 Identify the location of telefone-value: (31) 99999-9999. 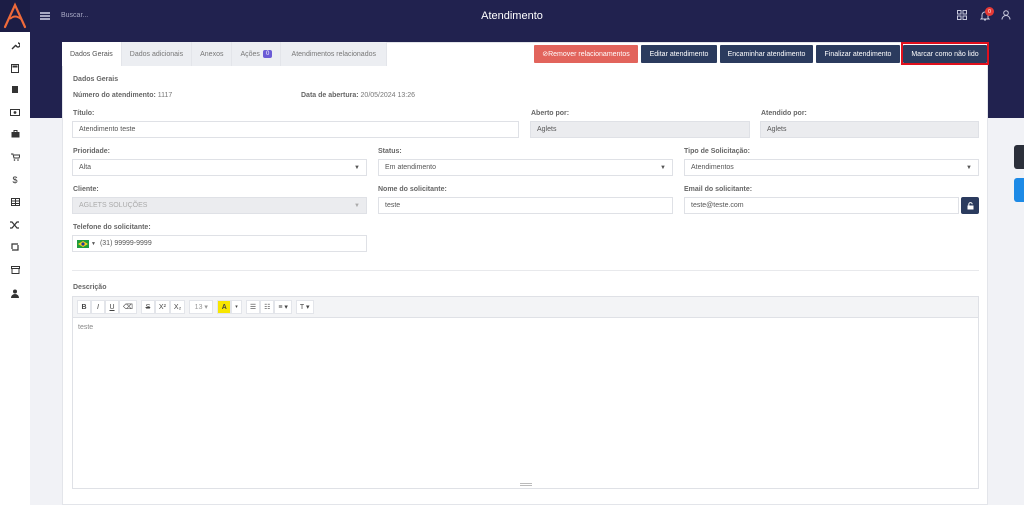
(125, 243).